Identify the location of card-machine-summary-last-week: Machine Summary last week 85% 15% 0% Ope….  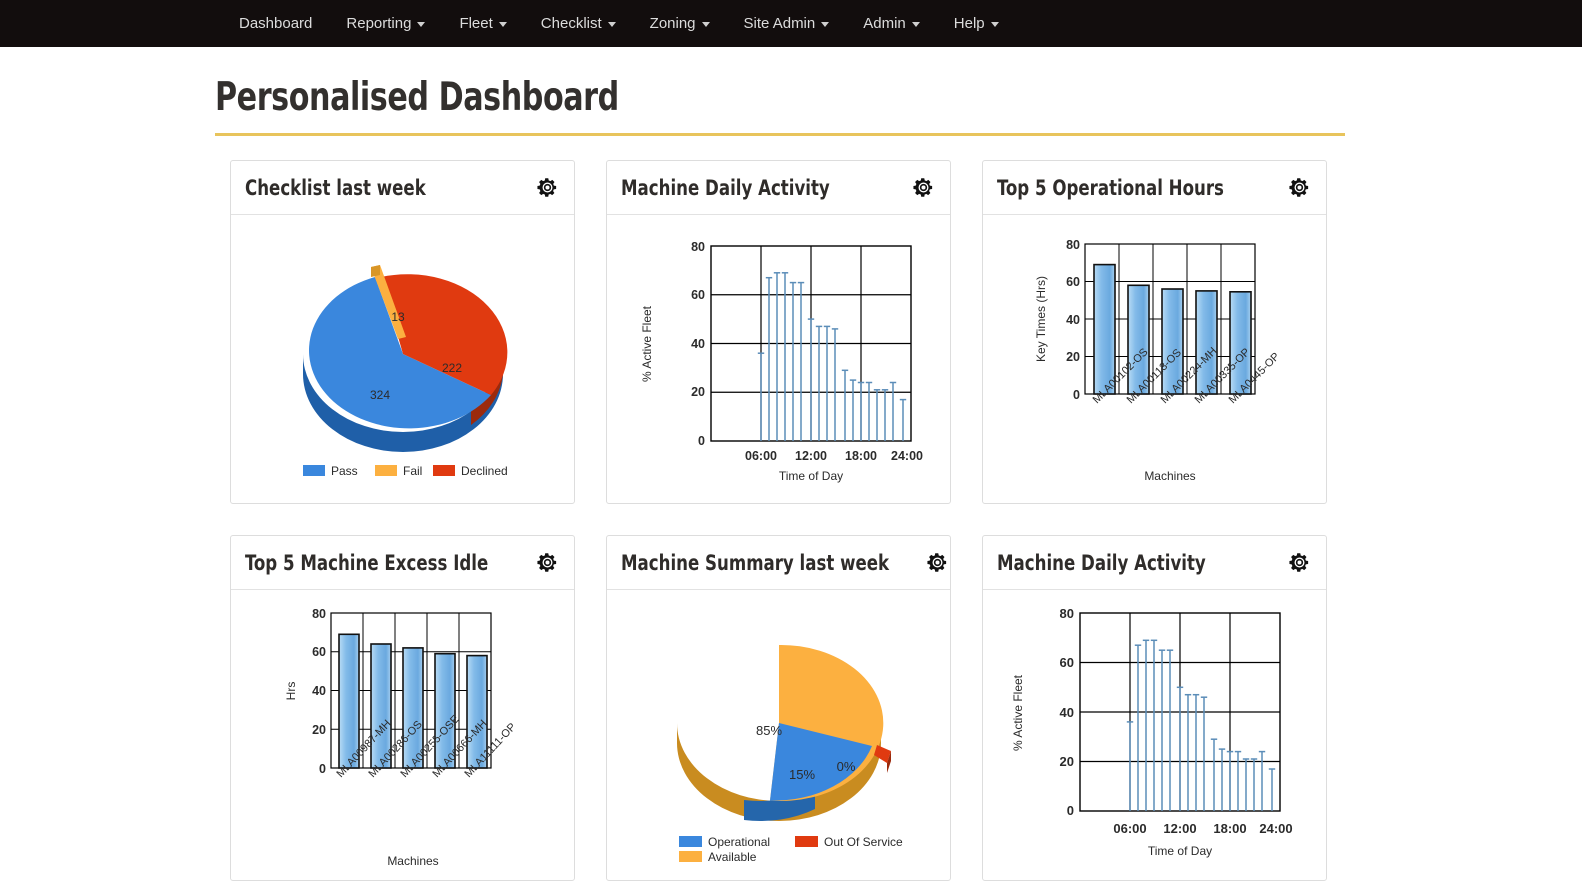
(778, 708).